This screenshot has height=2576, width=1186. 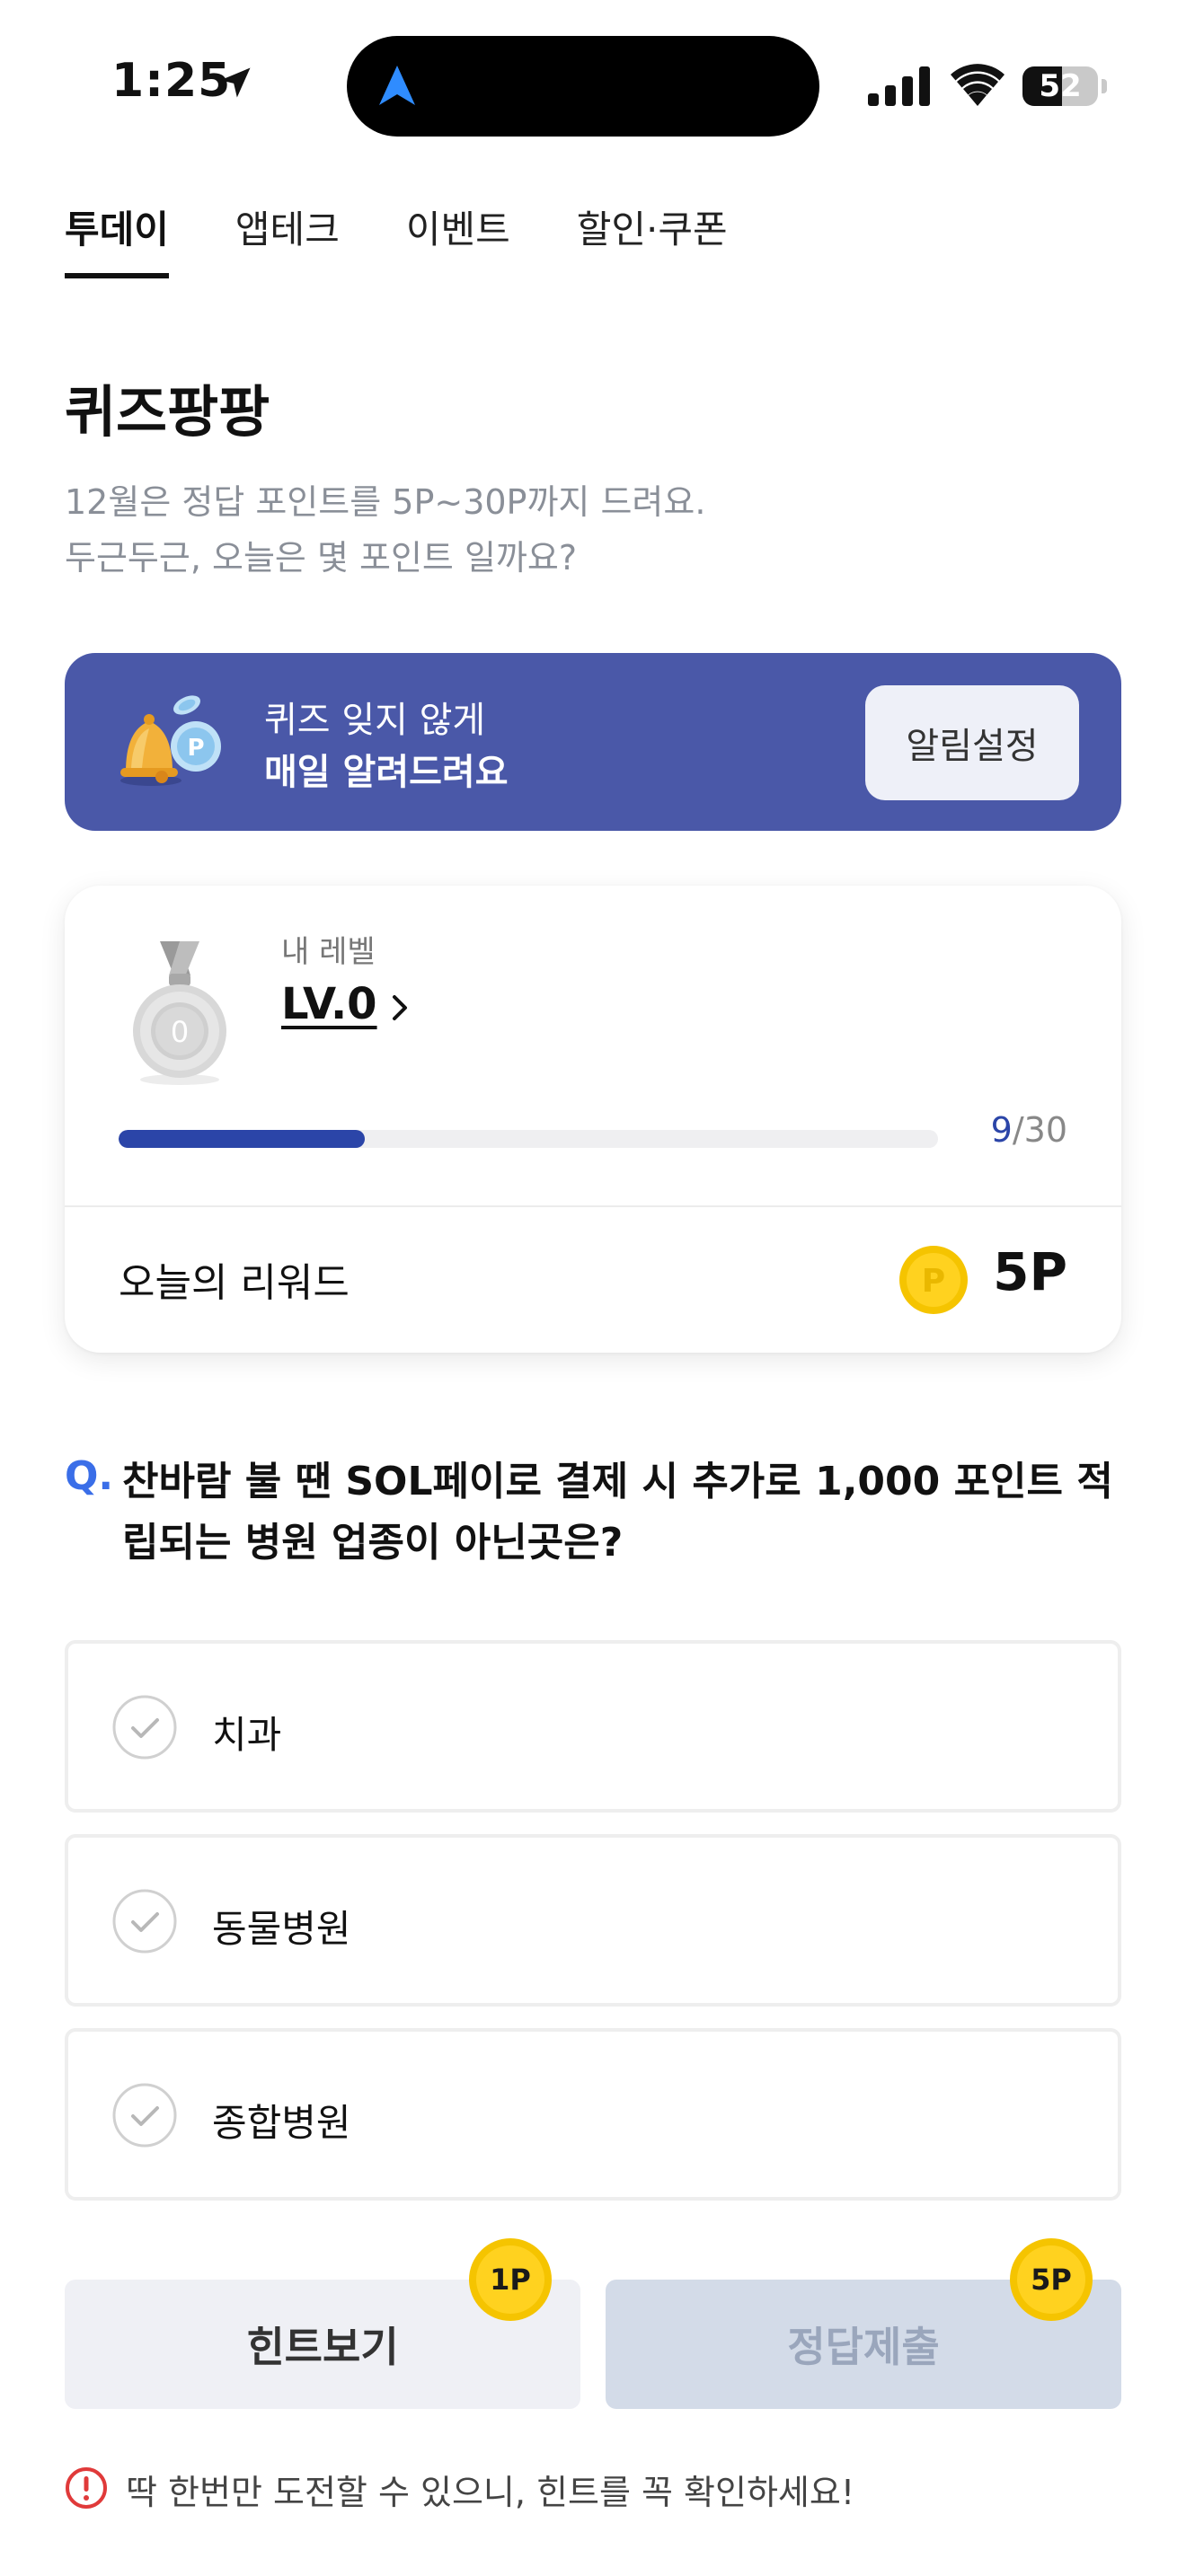 What do you see at coordinates (593, 2114) in the screenshot?
I see `answer-option-3: 종합병원` at bounding box center [593, 2114].